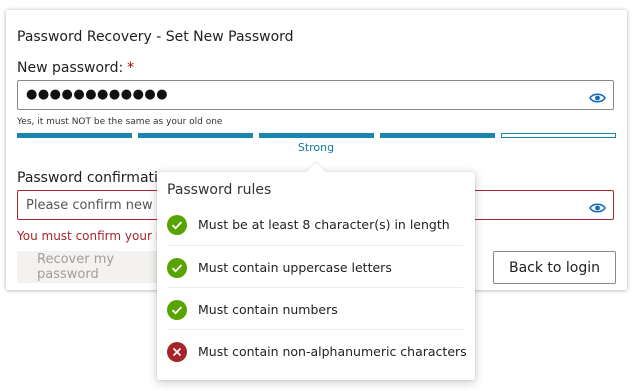  I want to click on strength-value: Strong, so click(316, 147).